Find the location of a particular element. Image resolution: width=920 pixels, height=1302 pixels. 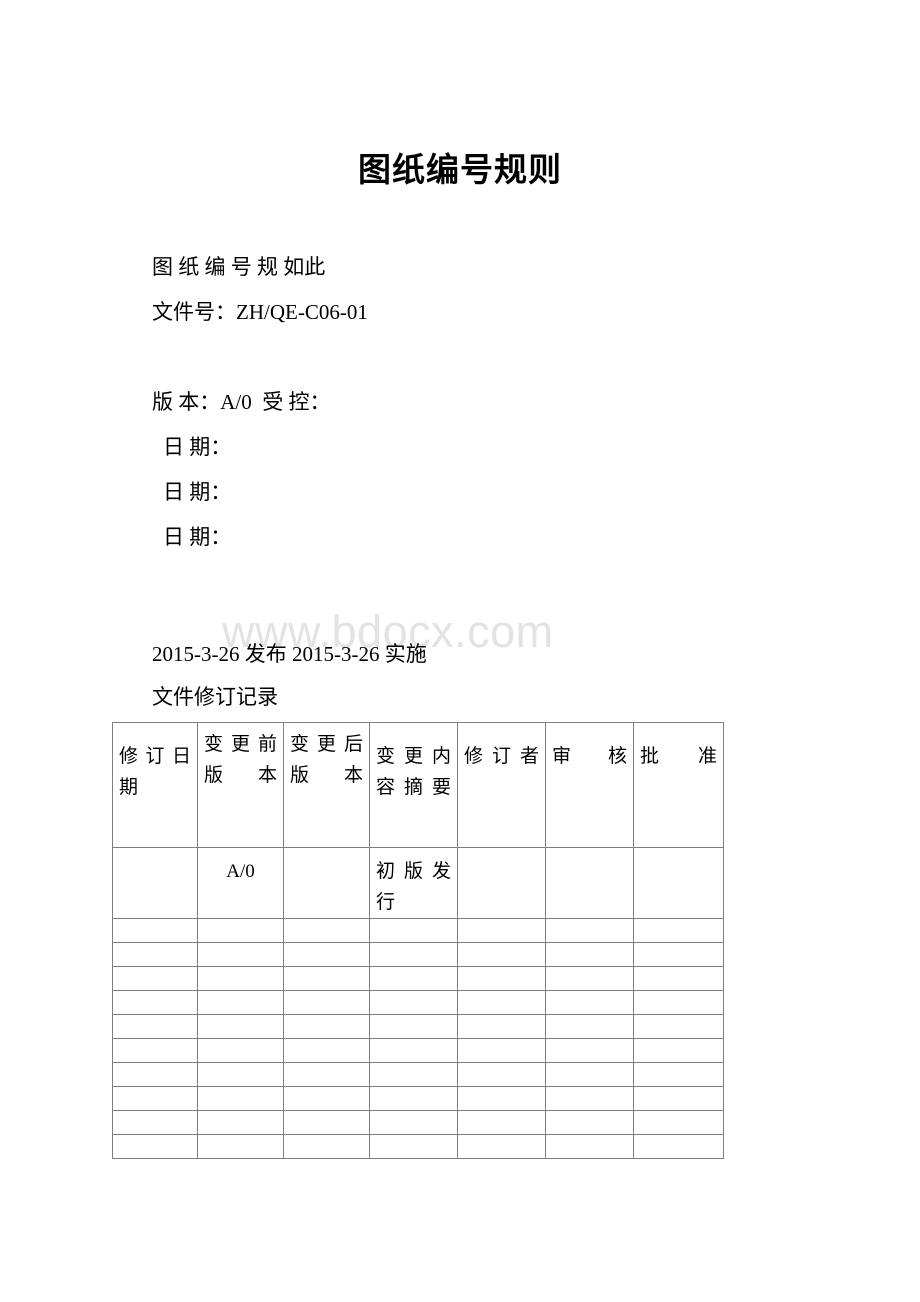

issue-block: 2015-3-26 发布 2015-3-26 实施 文件修订记录 is located at coordinates (472, 676).